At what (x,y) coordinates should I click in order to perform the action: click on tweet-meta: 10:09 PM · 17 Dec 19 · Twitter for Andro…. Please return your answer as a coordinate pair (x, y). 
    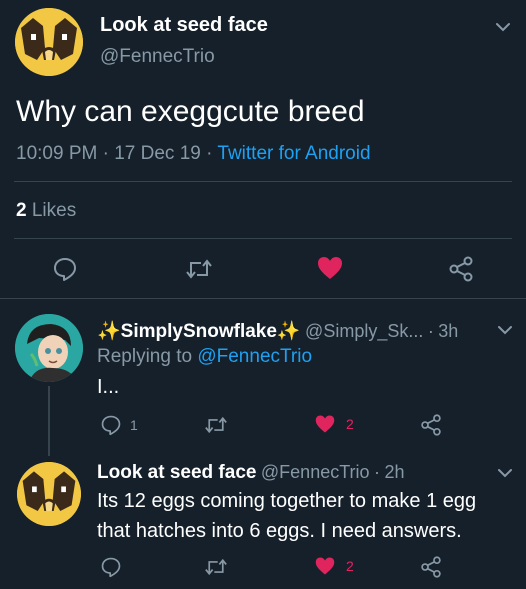
    Looking at the image, I should click on (193, 154).